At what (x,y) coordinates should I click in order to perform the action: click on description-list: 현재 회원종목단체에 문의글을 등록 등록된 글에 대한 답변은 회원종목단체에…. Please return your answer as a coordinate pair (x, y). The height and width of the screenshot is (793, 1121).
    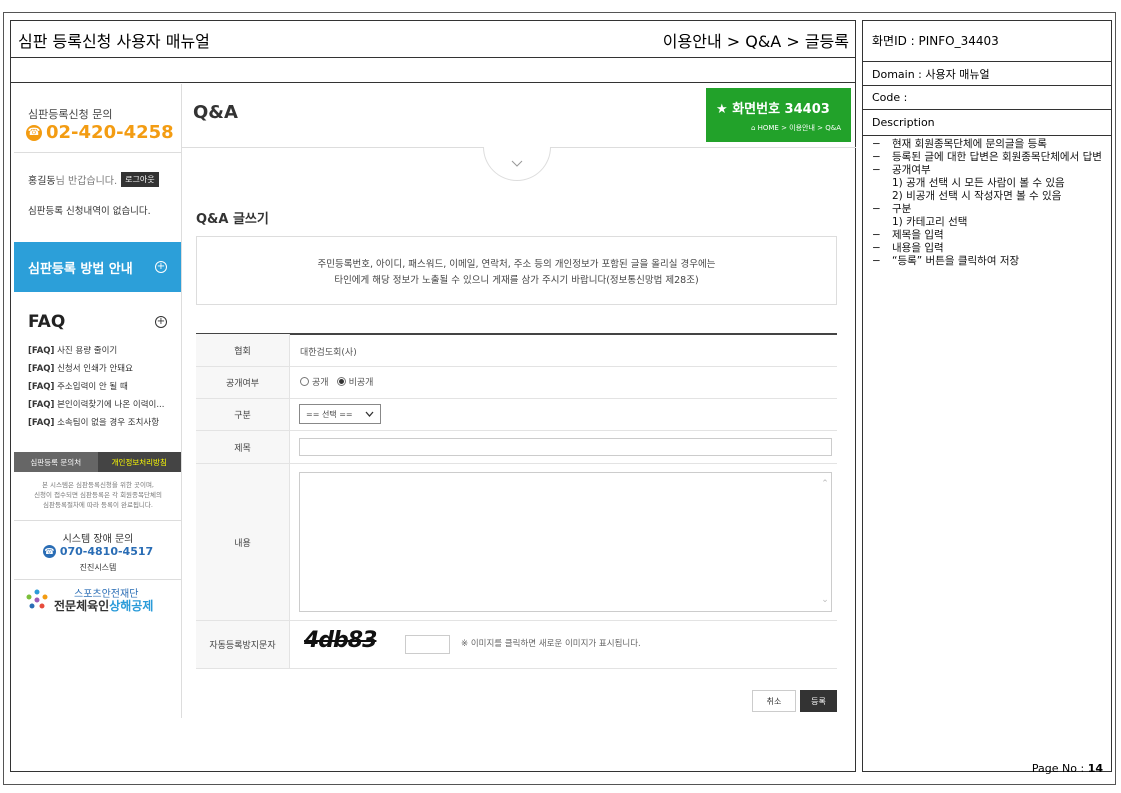
    Looking at the image, I should click on (990, 203).